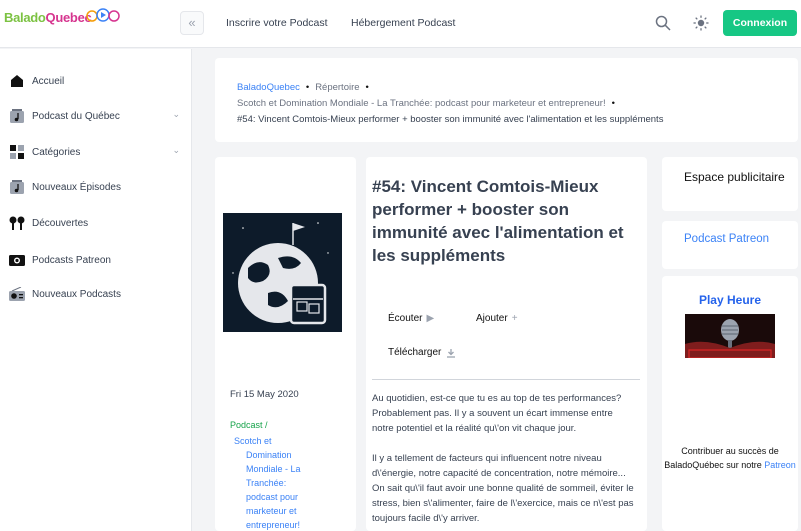 The image size is (801, 531). What do you see at coordinates (17, 260) in the screenshot?
I see `camera-icon` at bounding box center [17, 260].